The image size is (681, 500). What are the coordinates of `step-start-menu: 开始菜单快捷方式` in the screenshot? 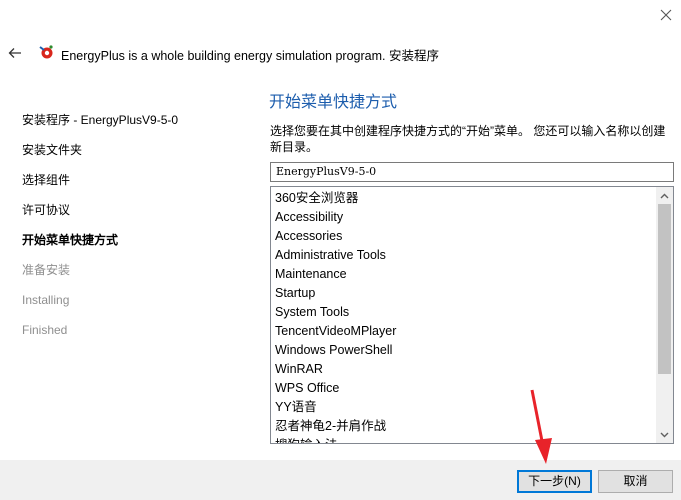 It's located at (70, 240).